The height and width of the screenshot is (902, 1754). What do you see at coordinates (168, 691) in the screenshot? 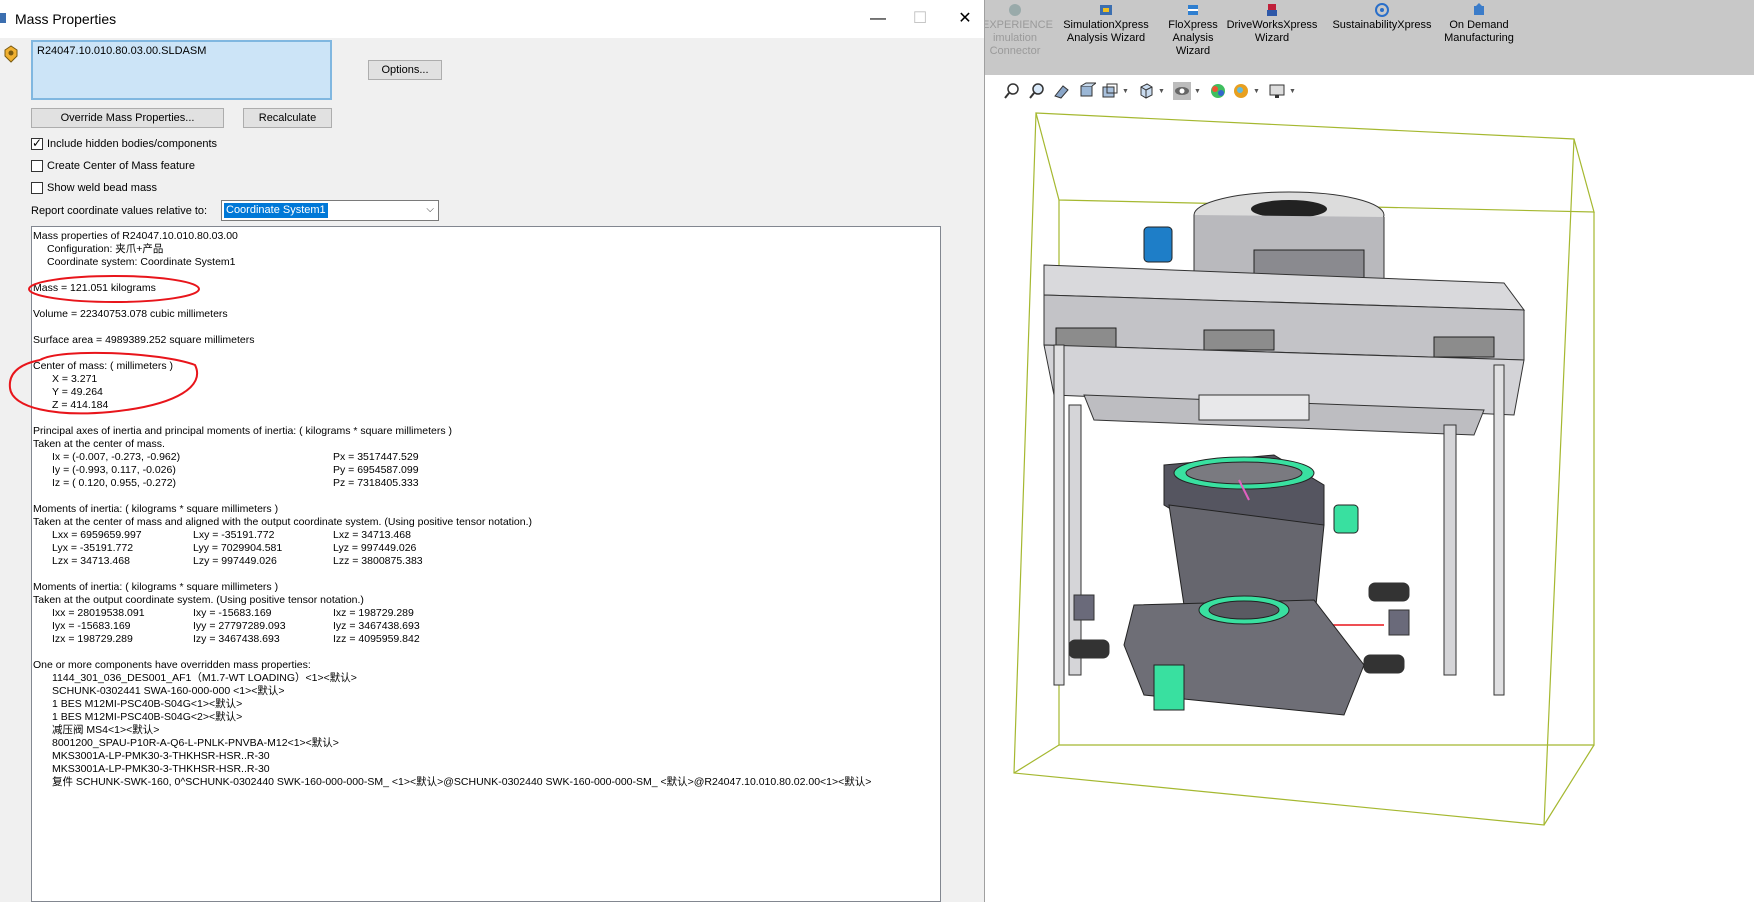
I see `overridden-component: SCHUNK-0302441 SWA-160-000-000 <1><默认>` at bounding box center [168, 691].